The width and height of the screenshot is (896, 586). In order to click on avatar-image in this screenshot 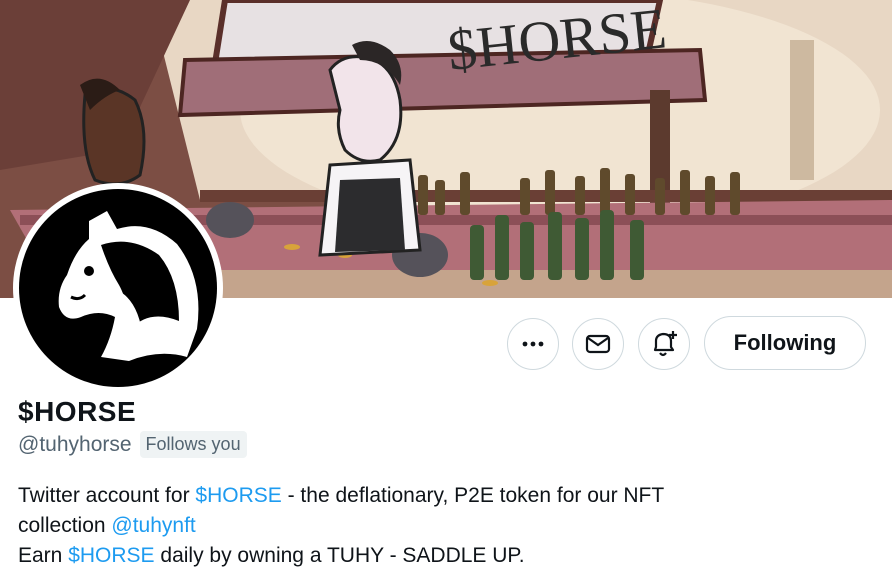, I will do `click(118, 288)`.